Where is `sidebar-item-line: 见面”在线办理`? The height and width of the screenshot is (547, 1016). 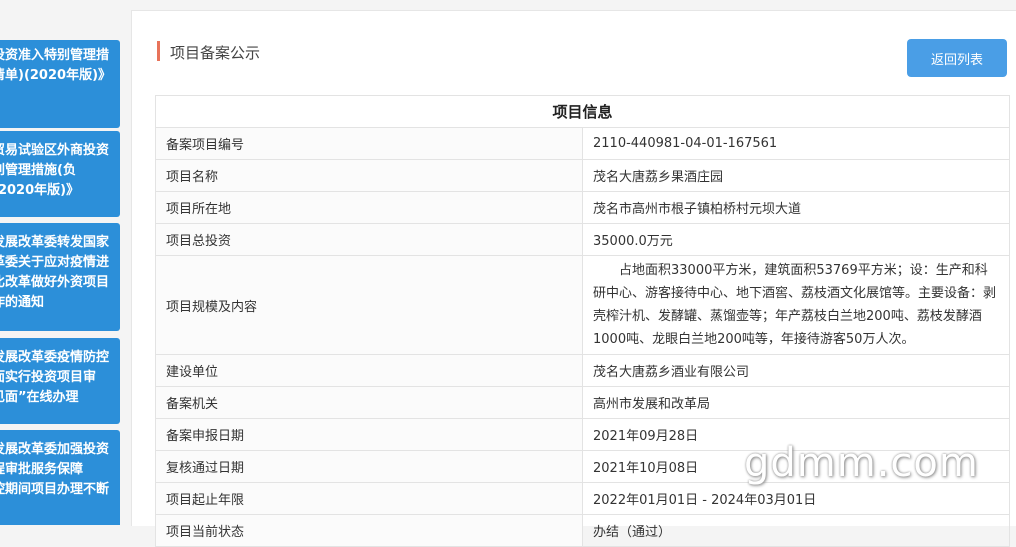
sidebar-item-line: 见面”在线办理 is located at coordinates (39, 397).